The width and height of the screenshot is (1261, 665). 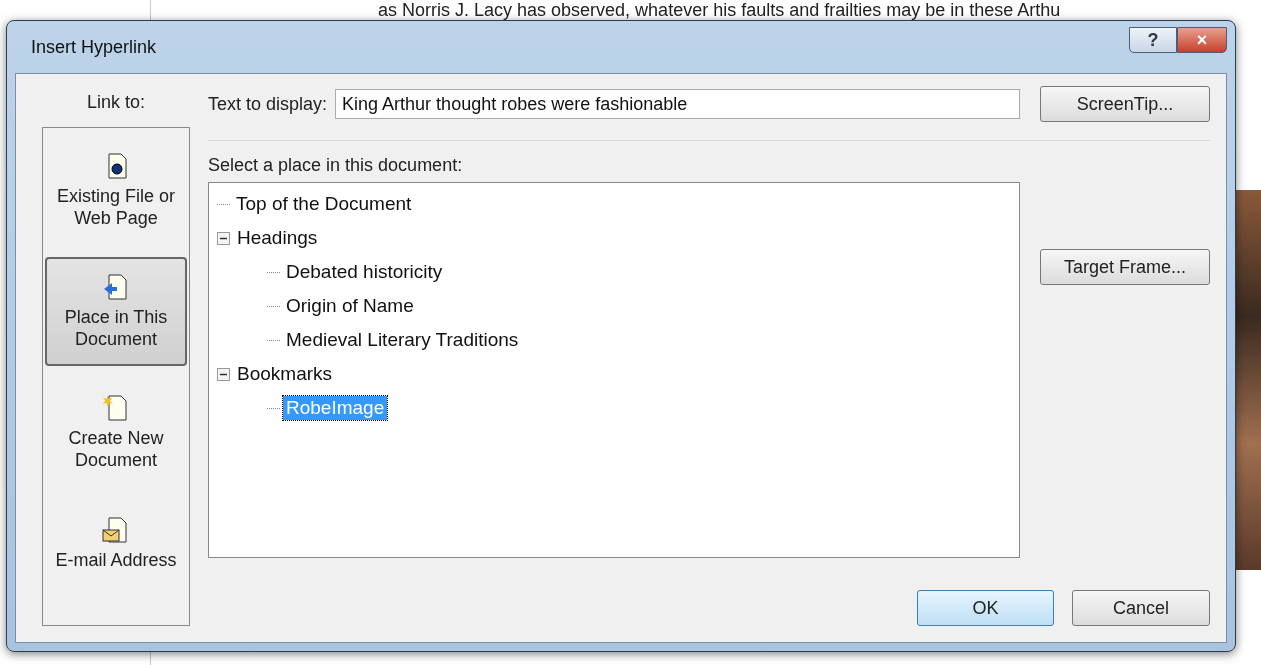 I want to click on link-type-item: Create New Document, so click(x=116, y=433).